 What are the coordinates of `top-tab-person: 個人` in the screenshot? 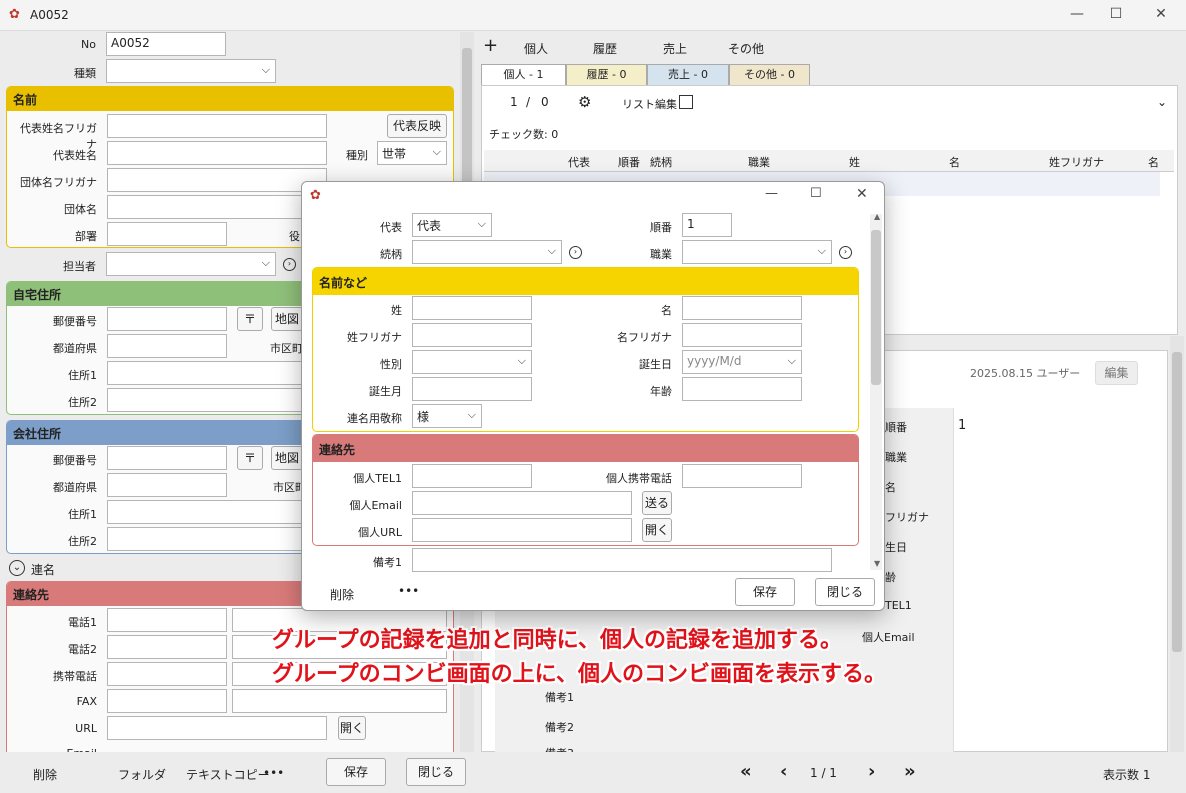 It's located at (536, 48).